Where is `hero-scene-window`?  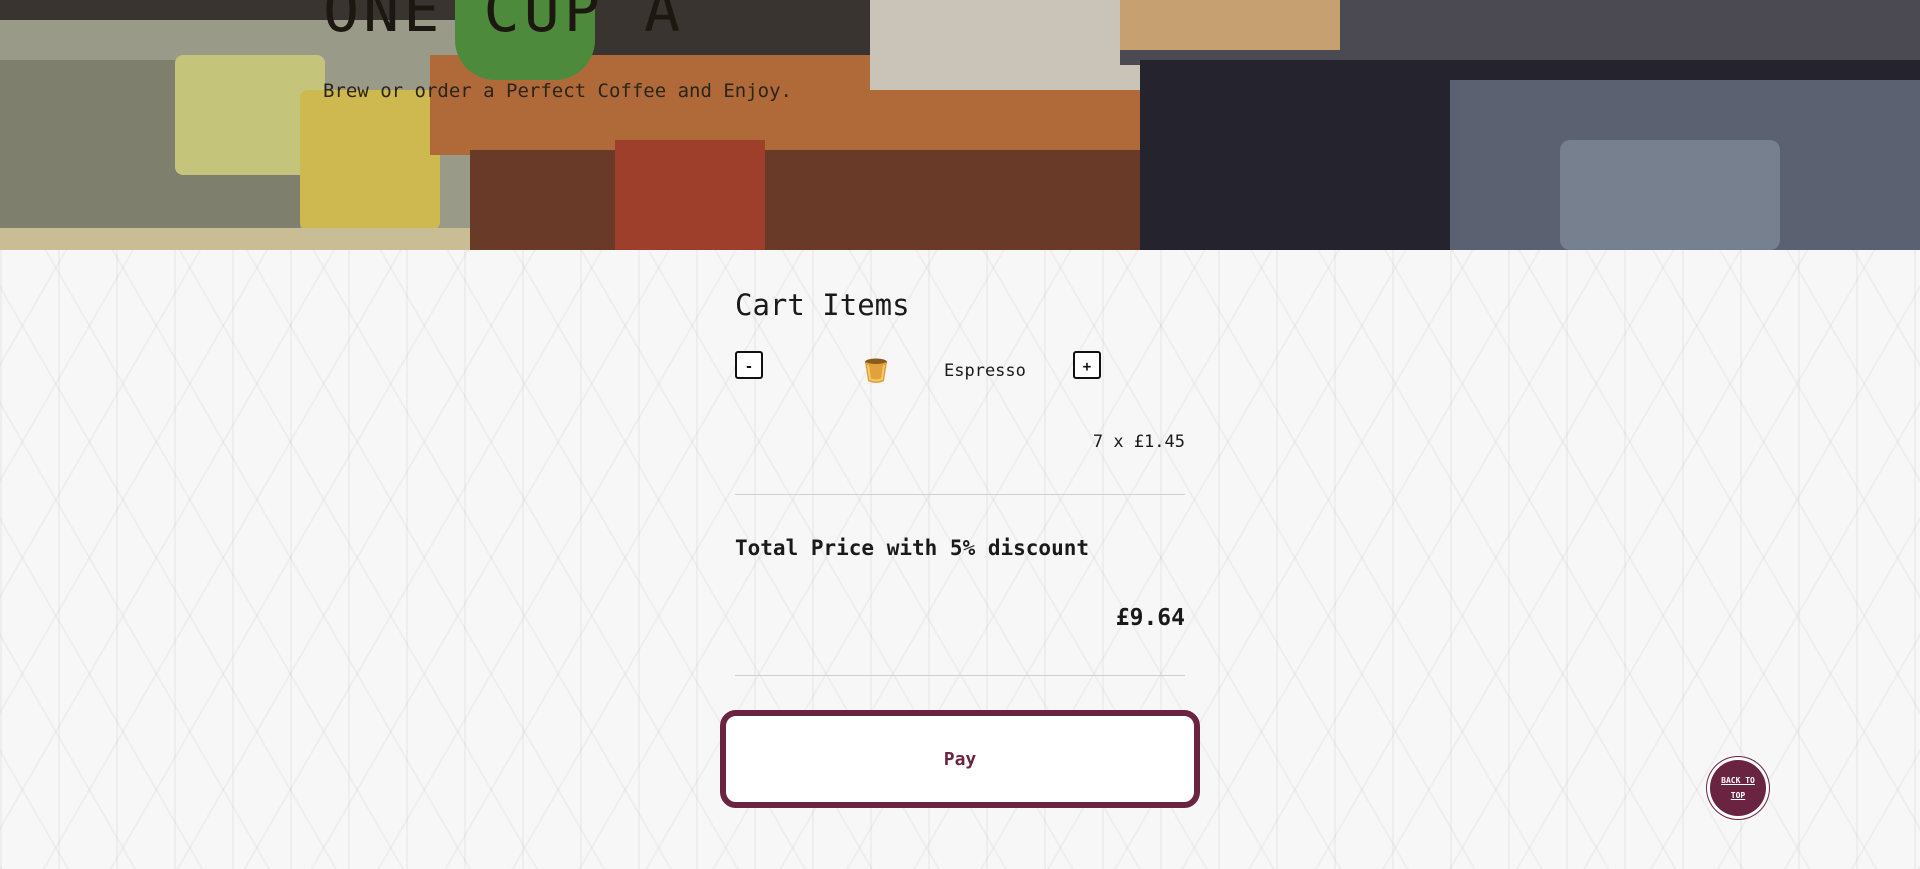
hero-scene-window is located at coordinates (1230, 25).